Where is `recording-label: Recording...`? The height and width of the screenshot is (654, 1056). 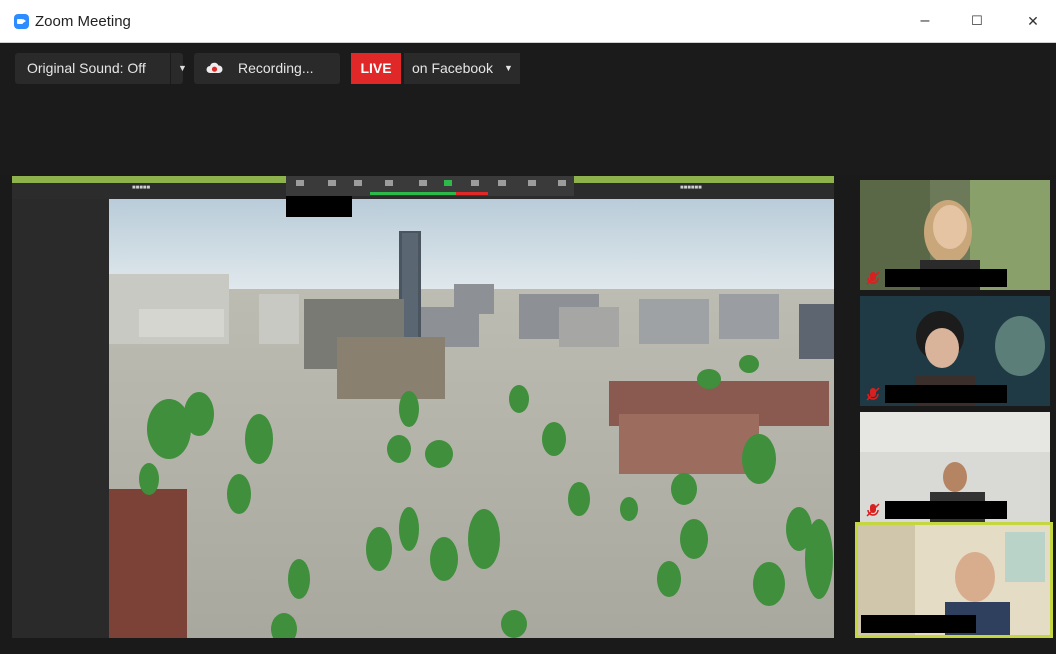 recording-label: Recording... is located at coordinates (276, 68).